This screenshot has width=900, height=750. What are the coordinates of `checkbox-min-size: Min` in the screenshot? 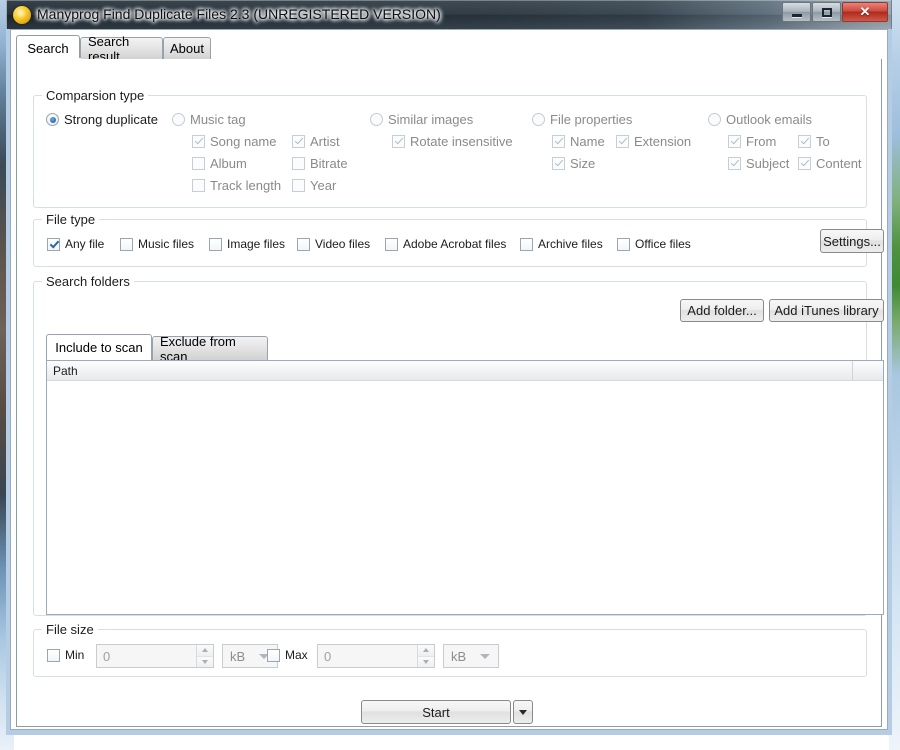 It's located at (65, 655).